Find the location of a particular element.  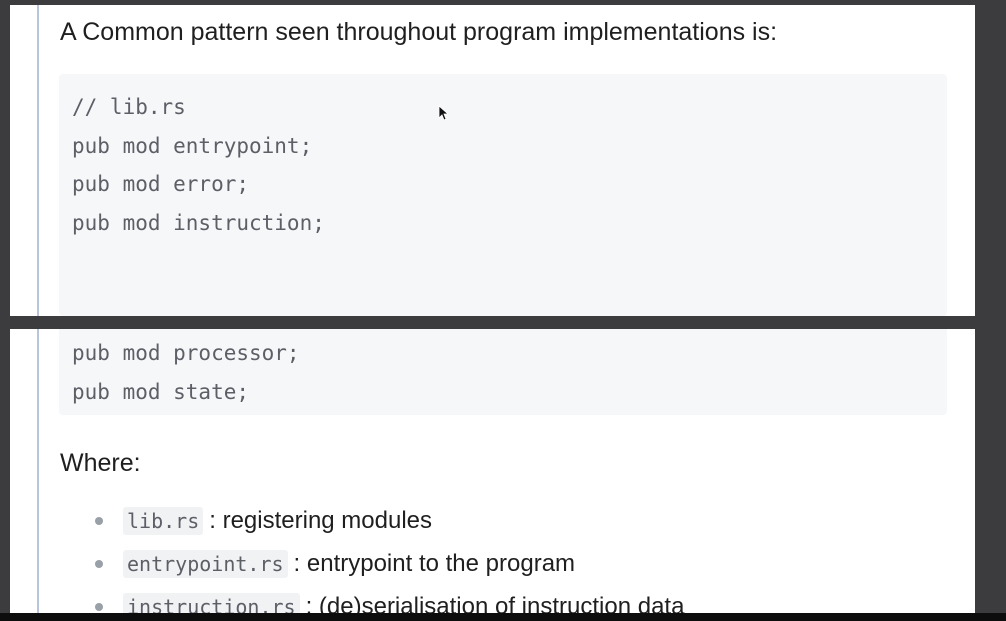

list-item: lib.rs : registering modules is located at coordinates (372, 520).